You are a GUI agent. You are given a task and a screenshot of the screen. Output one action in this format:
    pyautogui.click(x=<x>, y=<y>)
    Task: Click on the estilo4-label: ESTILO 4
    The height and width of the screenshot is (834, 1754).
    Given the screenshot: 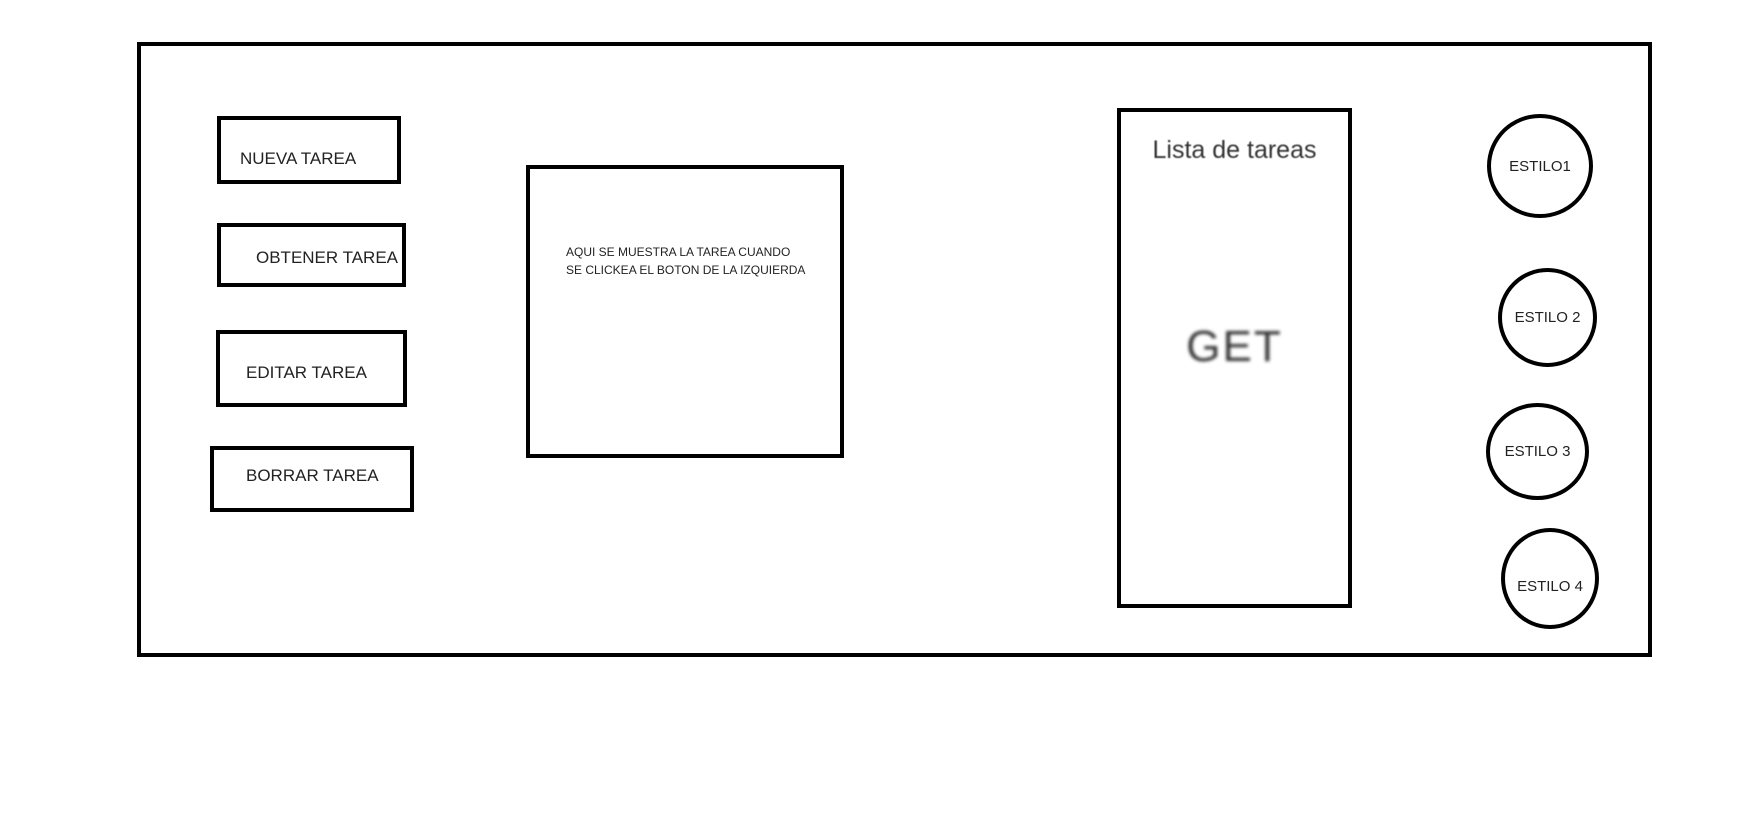 What is the action you would take?
    pyautogui.click(x=1550, y=586)
    